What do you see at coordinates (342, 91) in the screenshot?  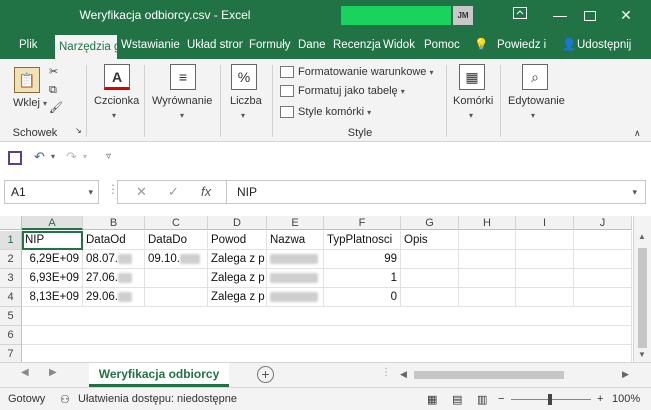 I see `format-as-table-button: Formatuj jako tabelę ▾` at bounding box center [342, 91].